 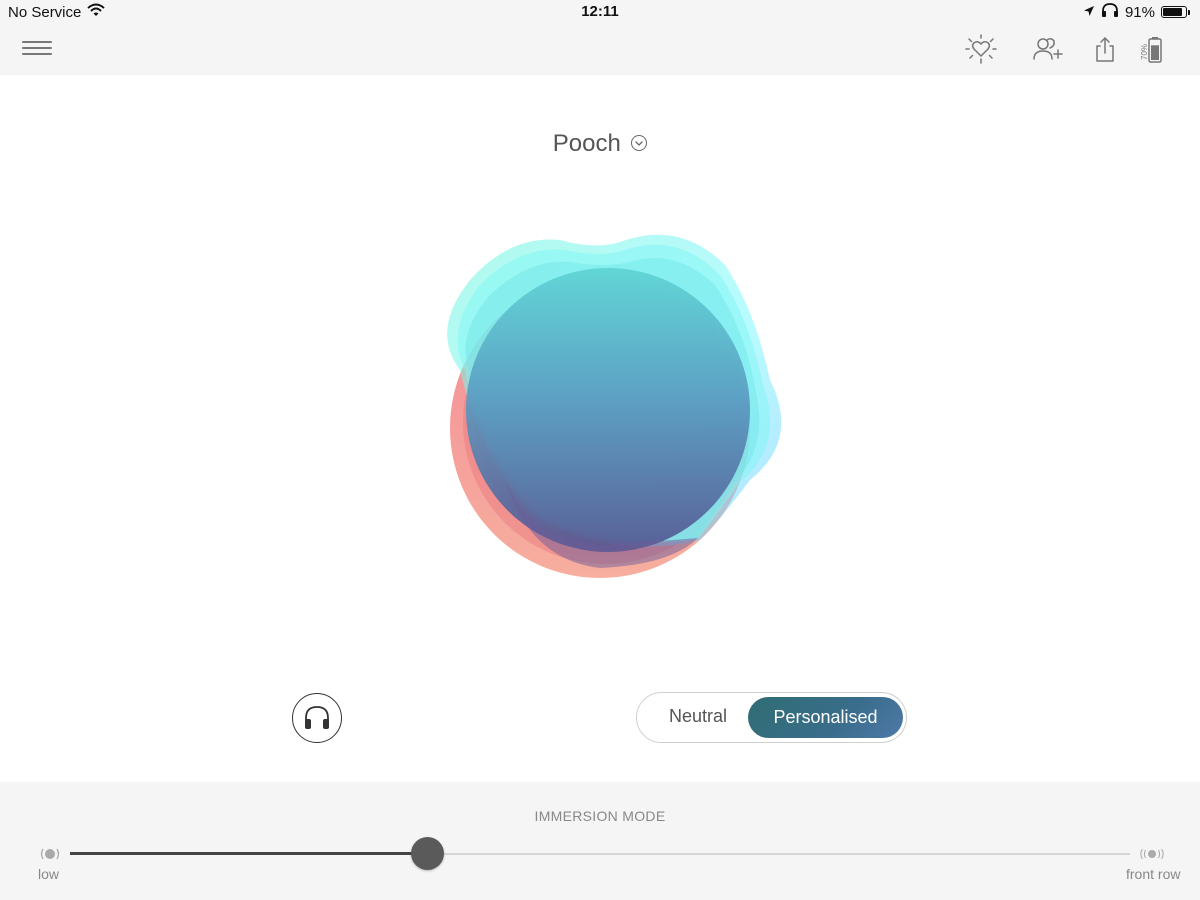 I want to click on add-user-button, so click(x=1048, y=50).